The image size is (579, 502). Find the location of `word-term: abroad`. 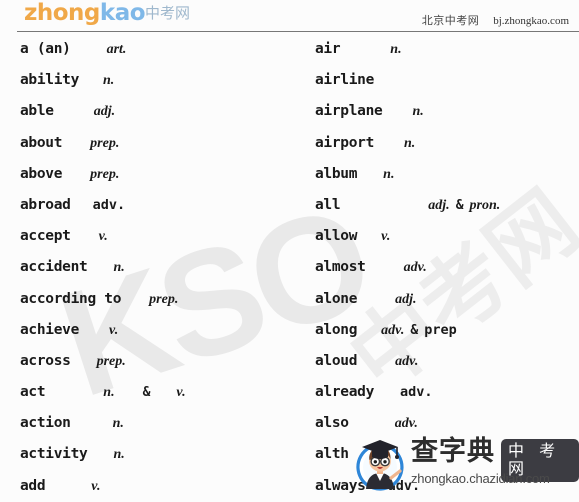

word-term: abroad is located at coordinates (45, 204).